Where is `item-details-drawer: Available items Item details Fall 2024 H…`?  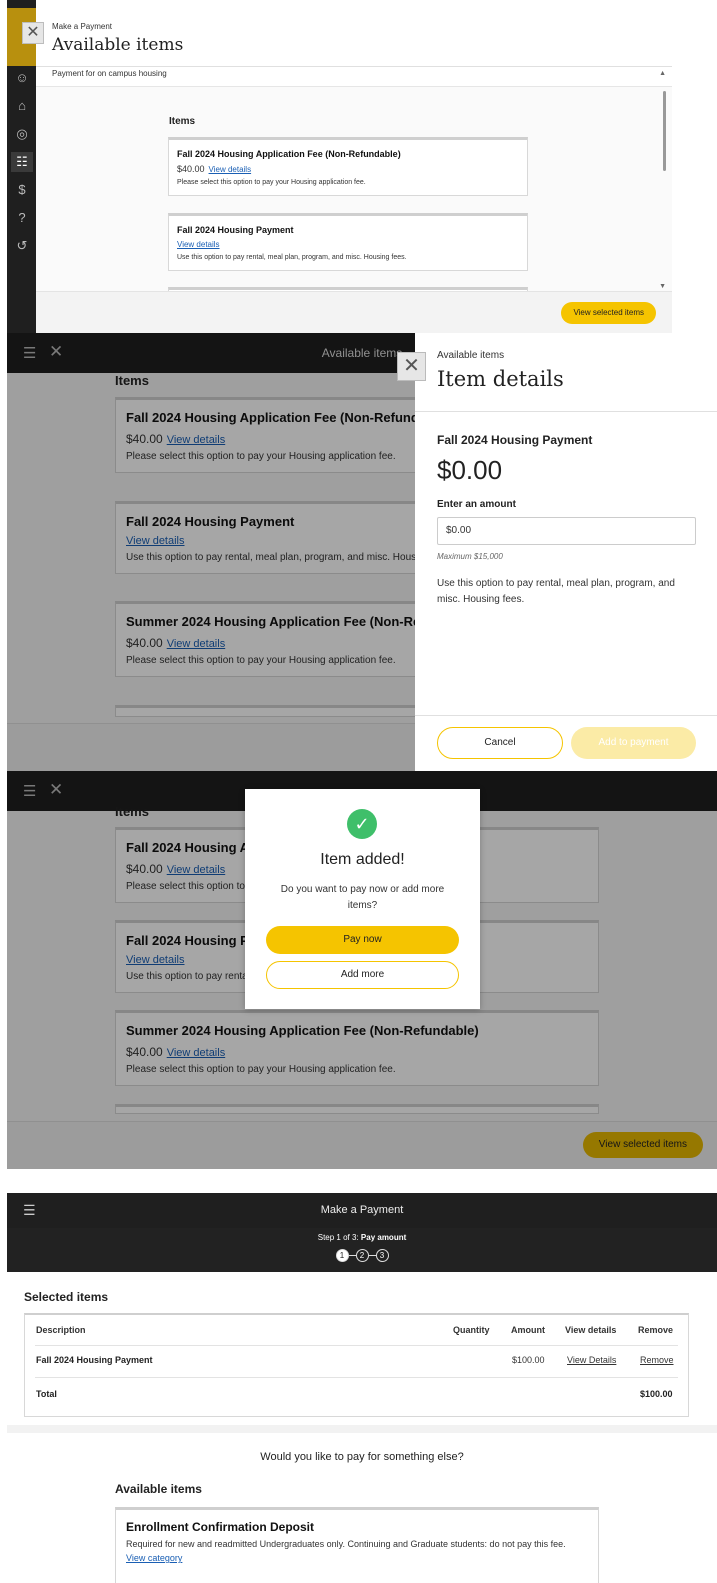 item-details-drawer: Available items Item details Fall 2024 H… is located at coordinates (566, 552).